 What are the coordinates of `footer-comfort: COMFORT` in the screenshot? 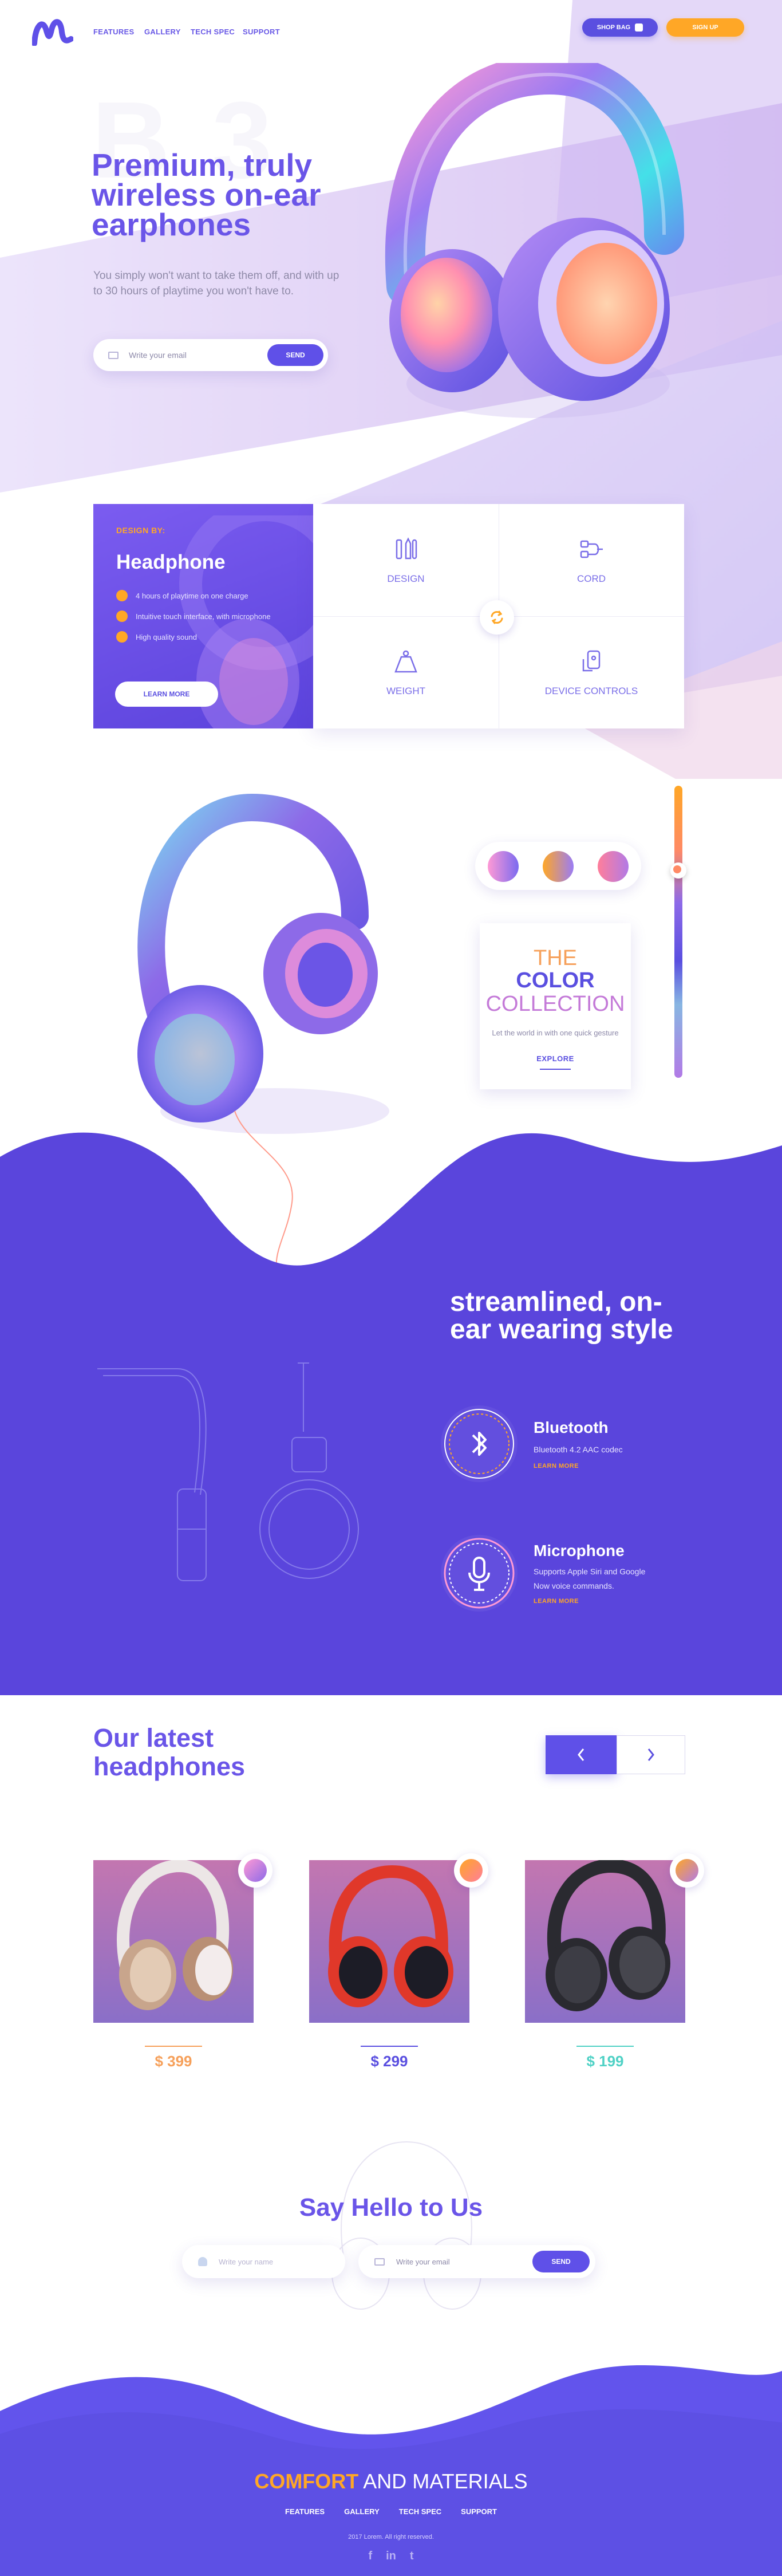 It's located at (306, 2481).